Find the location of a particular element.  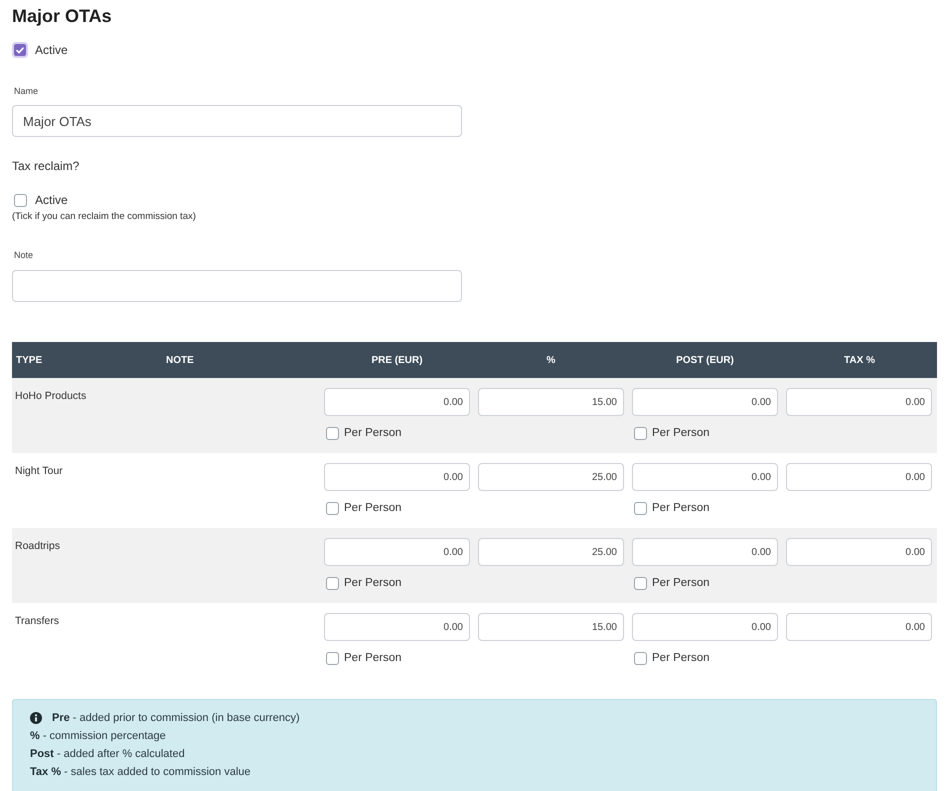

column-header: % is located at coordinates (551, 360).